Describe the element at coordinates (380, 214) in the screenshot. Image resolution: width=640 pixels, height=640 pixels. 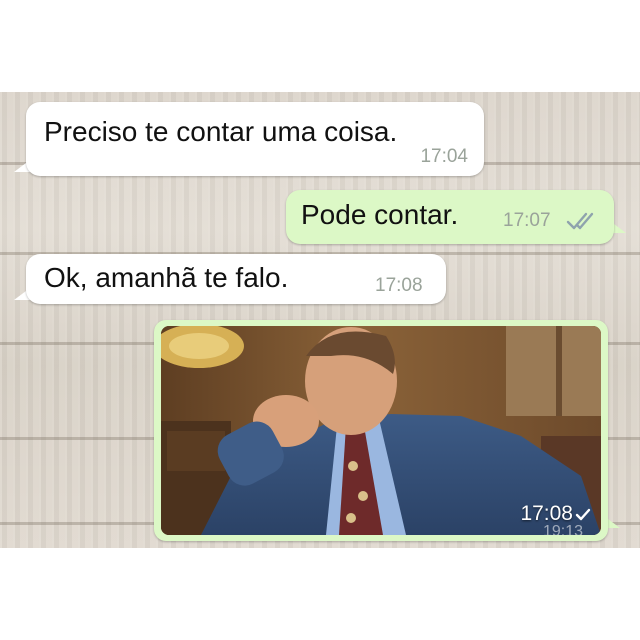
I see `message-text: Pode contar.` at that location.